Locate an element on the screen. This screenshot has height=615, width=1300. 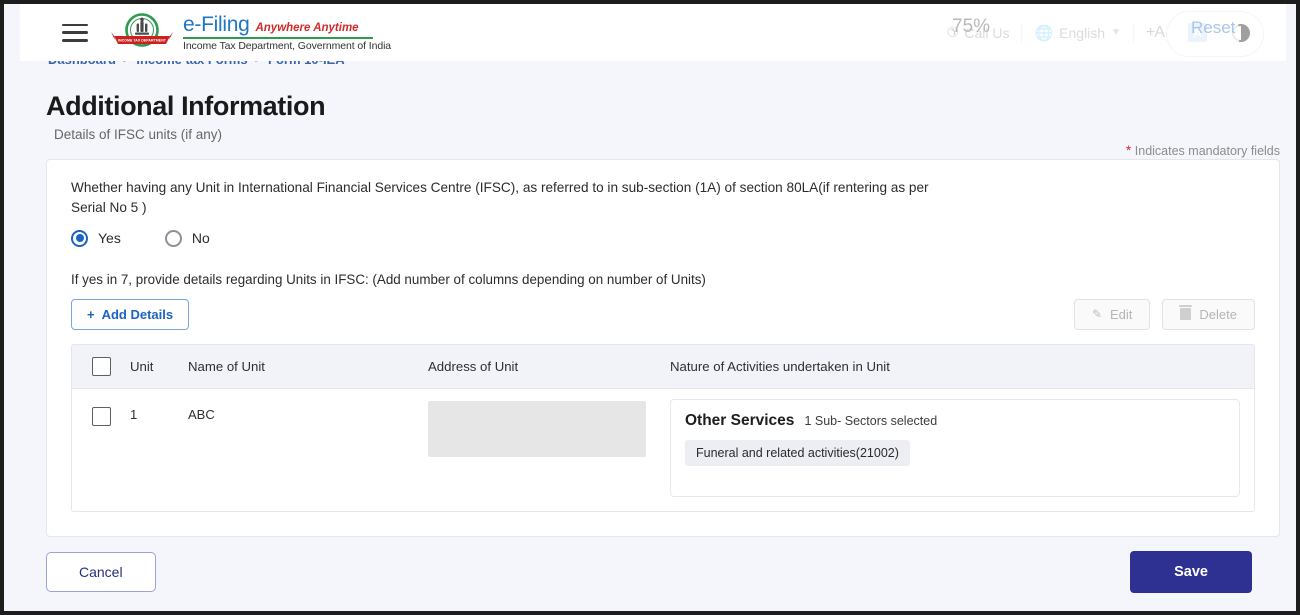
globe-icon: 🌐 is located at coordinates (1044, 33).